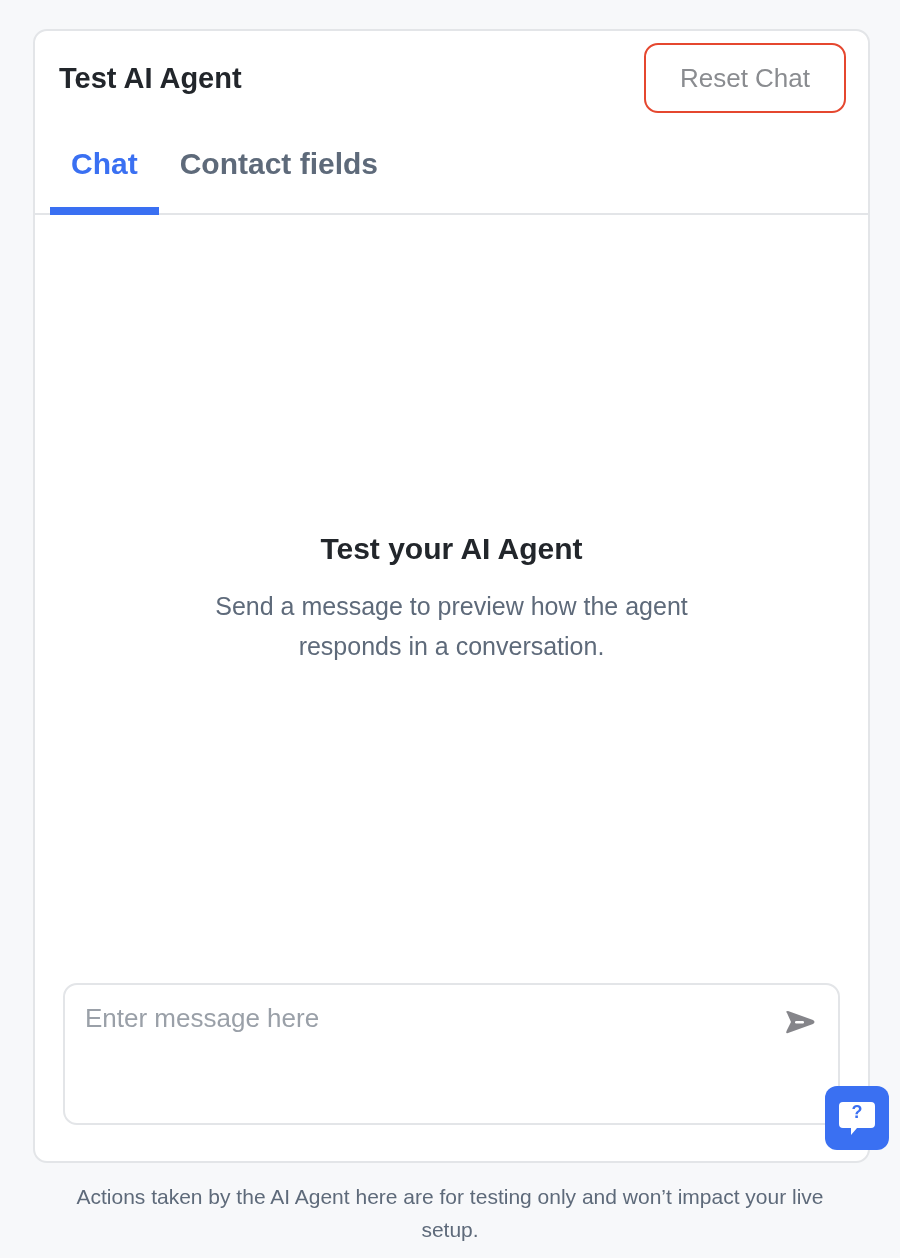 Image resolution: width=900 pixels, height=1258 pixels. Describe the element at coordinates (279, 172) in the screenshot. I see `tab: Contact fields` at that location.